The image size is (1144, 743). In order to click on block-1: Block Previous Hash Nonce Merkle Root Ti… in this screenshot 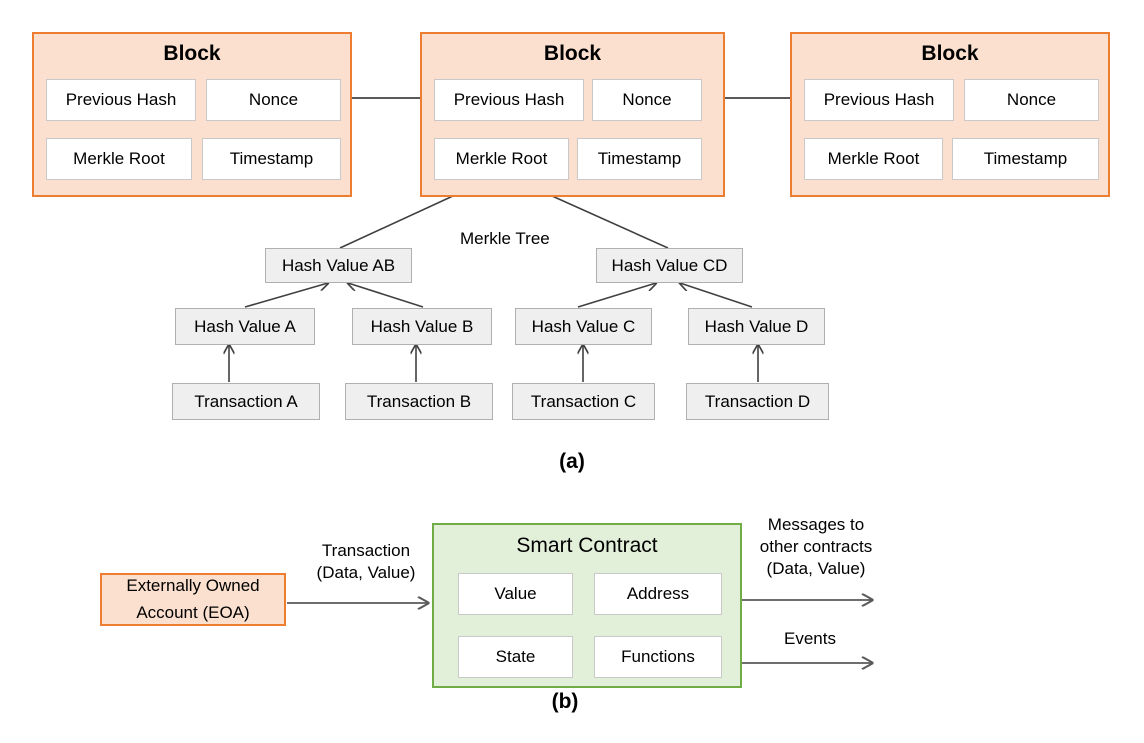, I will do `click(192, 114)`.